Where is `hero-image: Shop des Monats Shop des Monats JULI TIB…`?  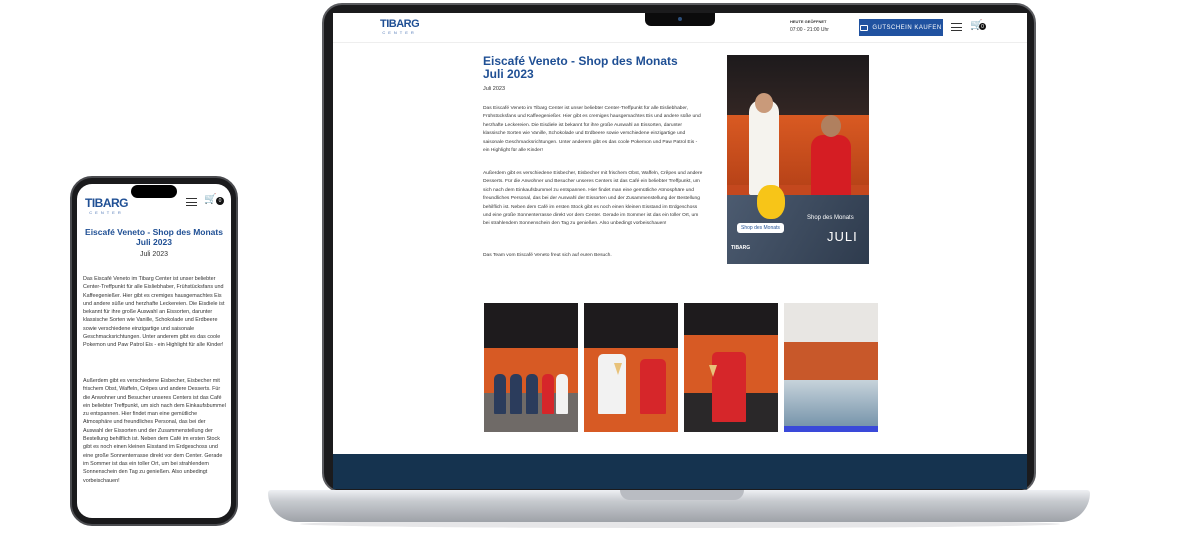
hero-image: Shop des Monats Shop des Monats JULI TIB… is located at coordinates (798, 159).